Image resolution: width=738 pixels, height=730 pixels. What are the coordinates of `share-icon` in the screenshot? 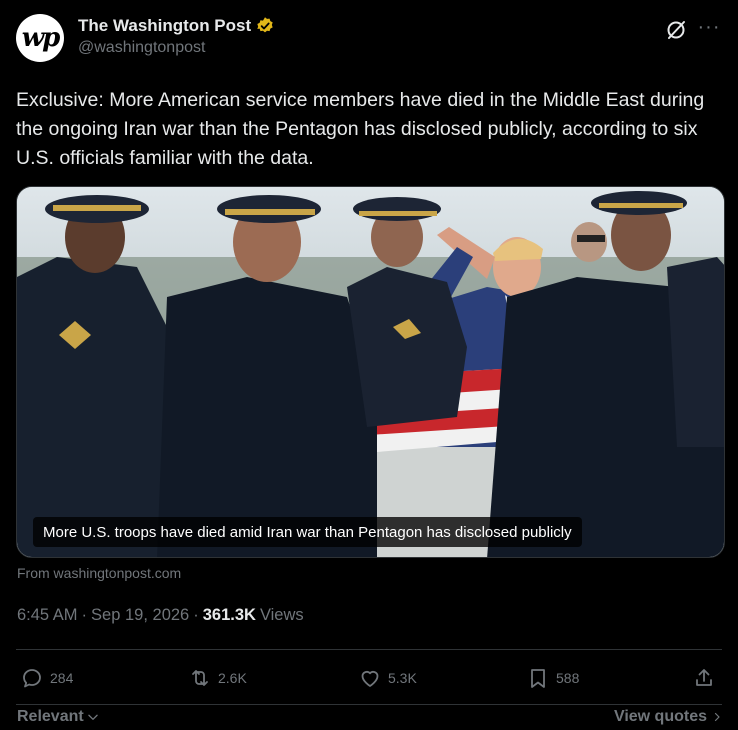 It's located at (704, 677).